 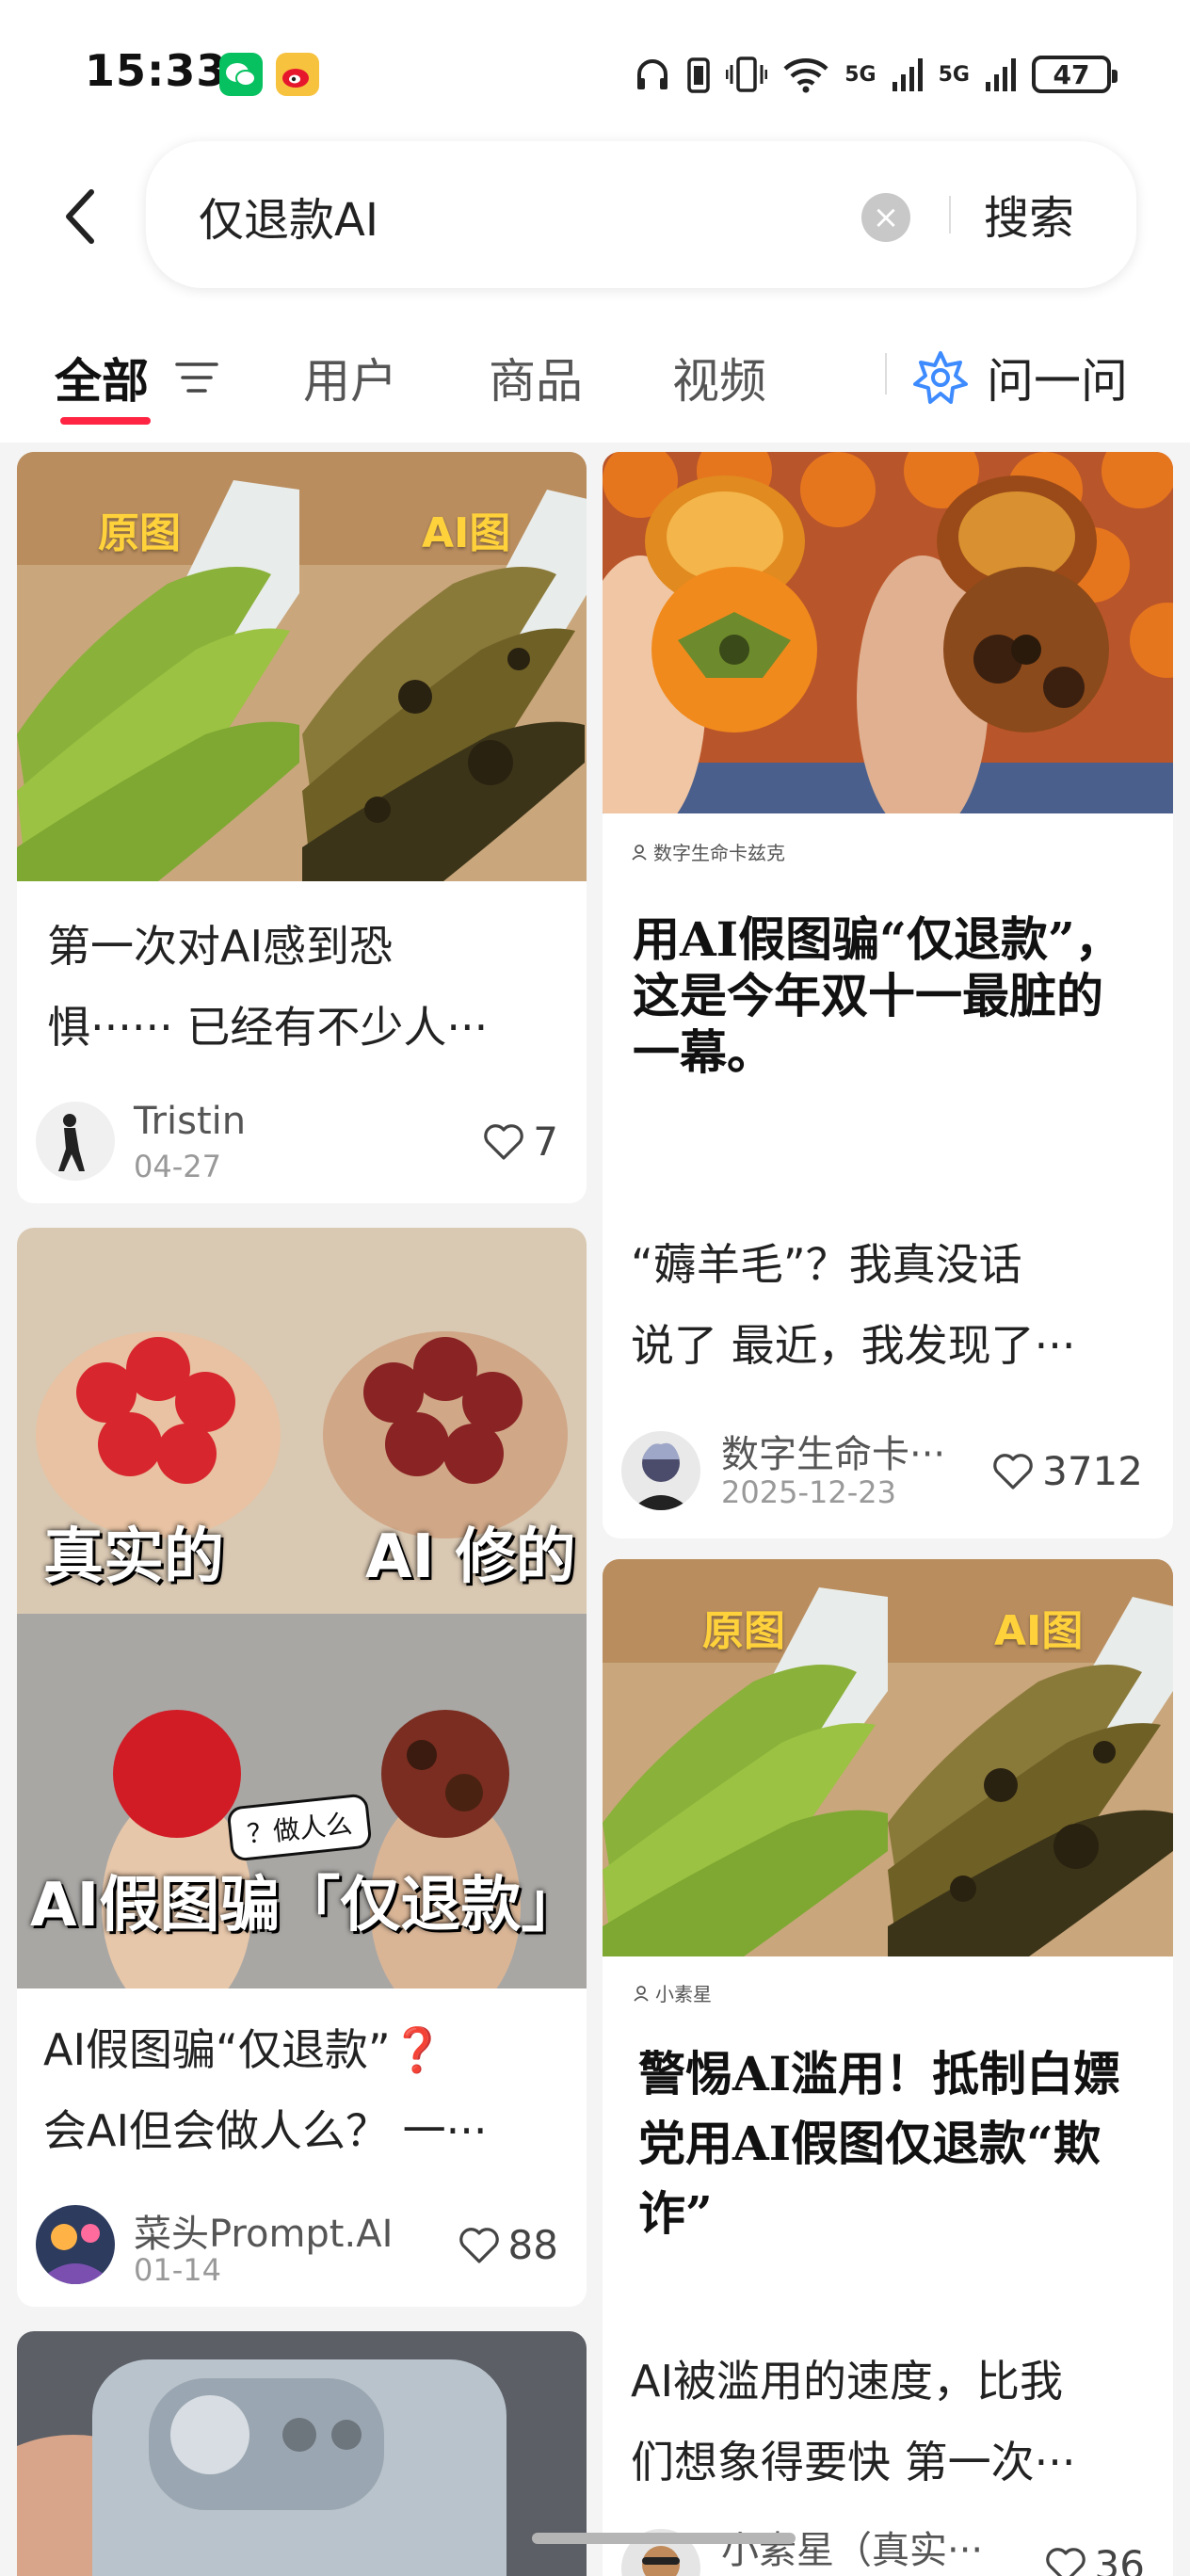 I want to click on home-indicator, so click(x=664, y=2538).